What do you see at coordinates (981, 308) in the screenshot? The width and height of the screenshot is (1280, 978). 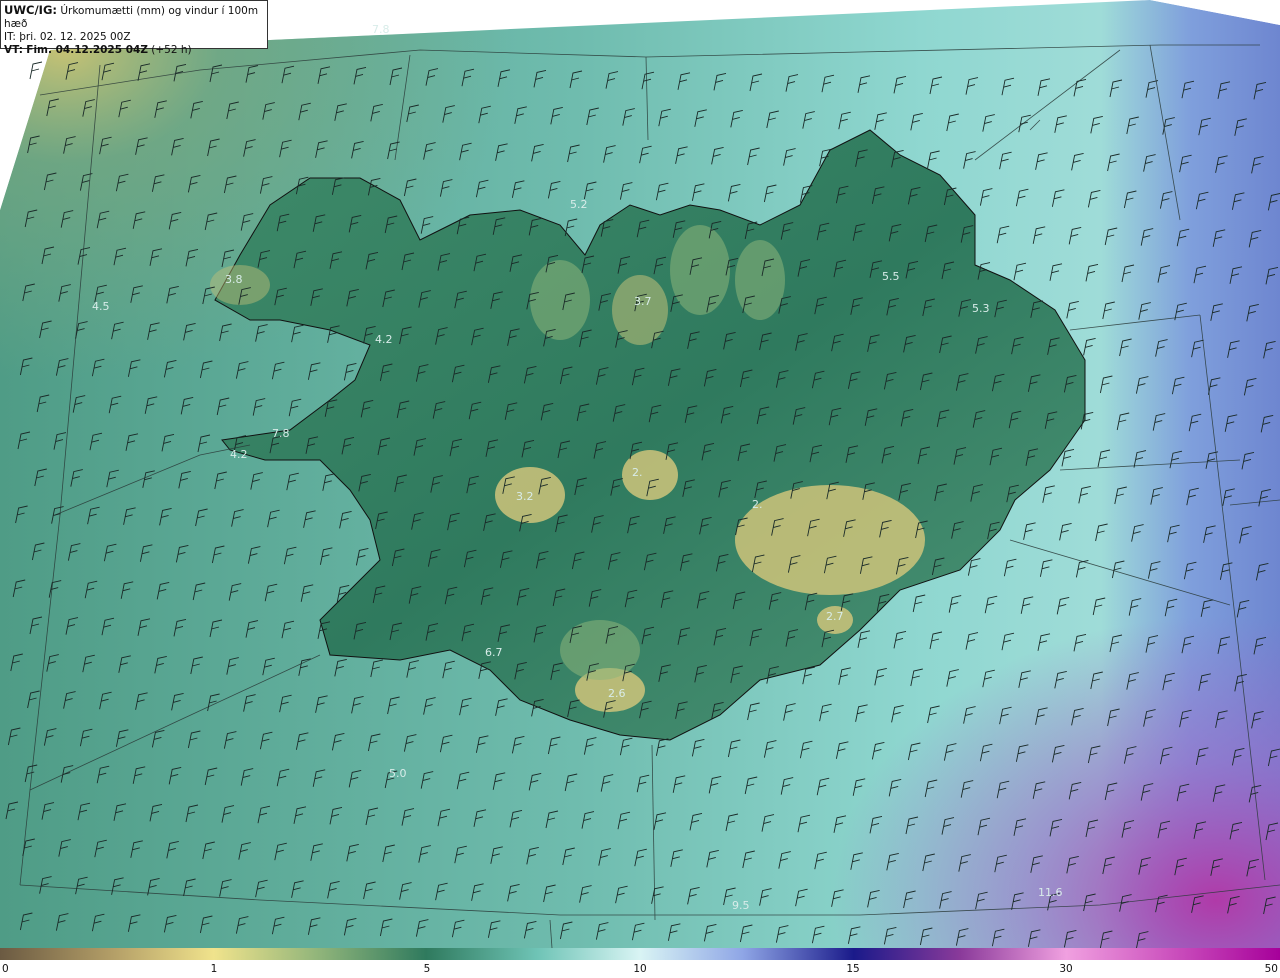 I see `value-label: 5.3` at bounding box center [981, 308].